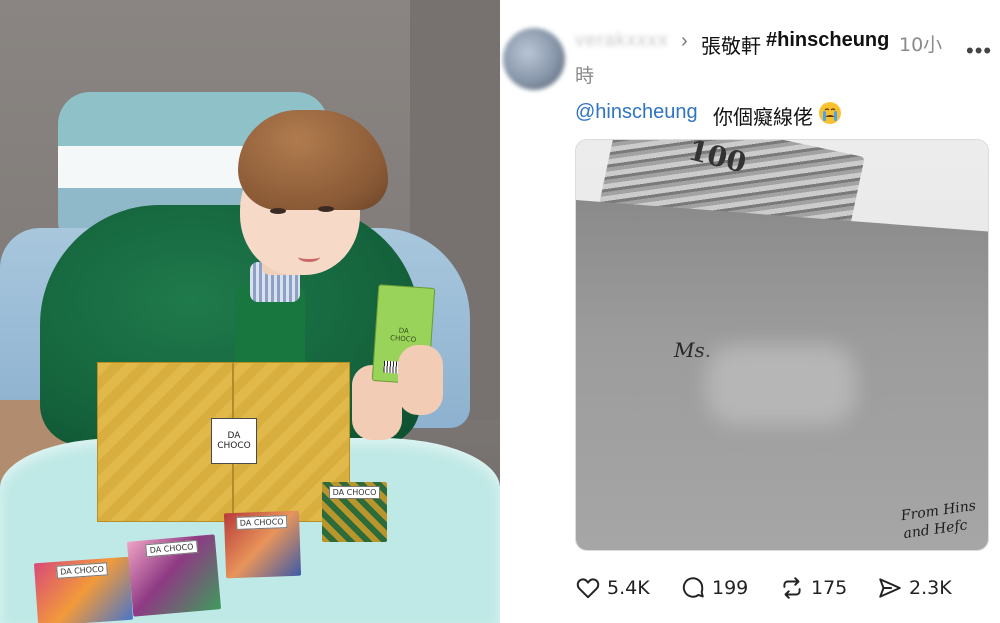 Image resolution: width=1000 pixels, height=623 pixels. I want to click on envelope-blurred-name, so click(781, 385).